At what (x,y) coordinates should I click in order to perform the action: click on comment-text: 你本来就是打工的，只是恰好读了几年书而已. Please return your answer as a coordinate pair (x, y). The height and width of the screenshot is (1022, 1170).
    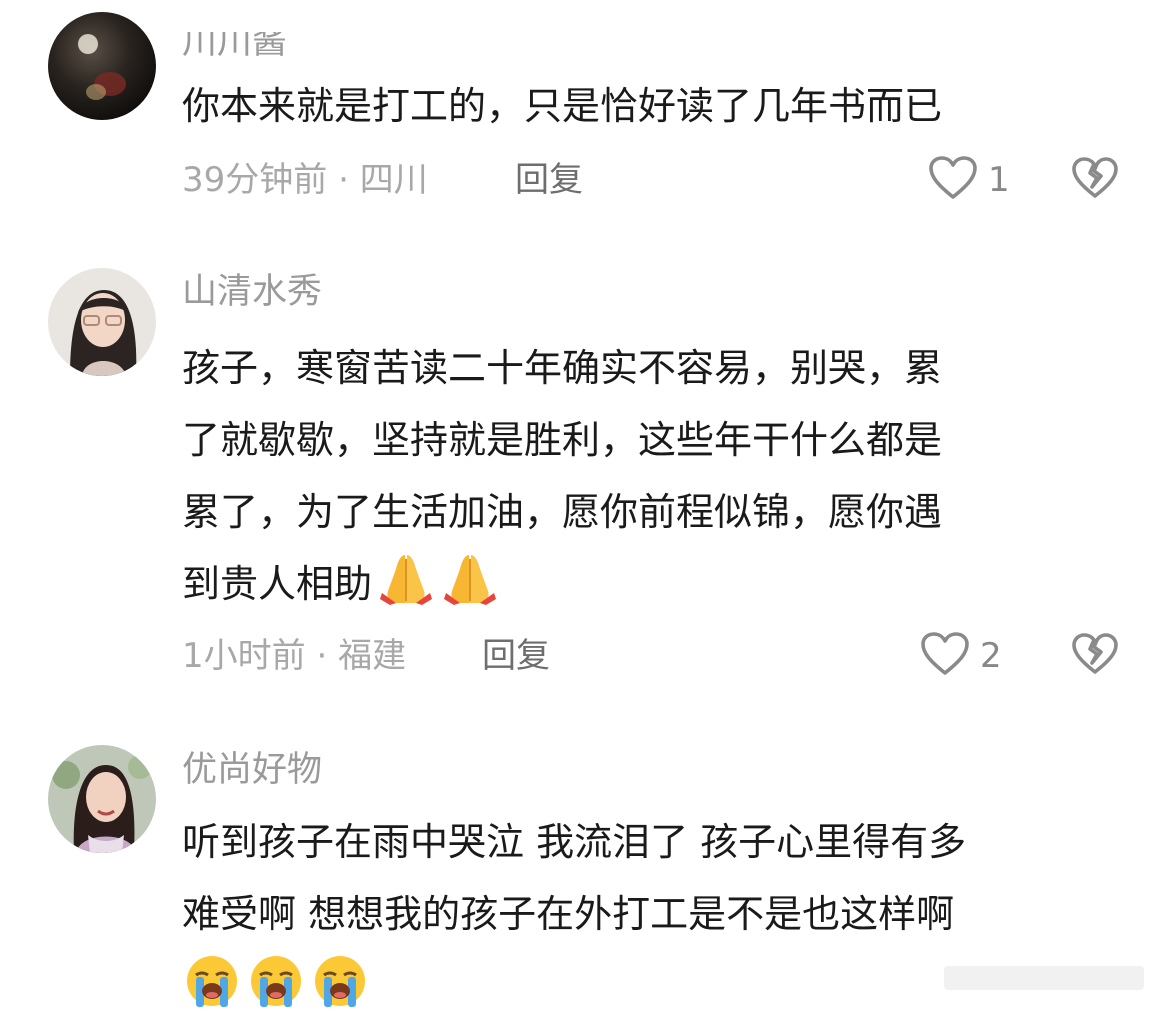
    Looking at the image, I should click on (652, 106).